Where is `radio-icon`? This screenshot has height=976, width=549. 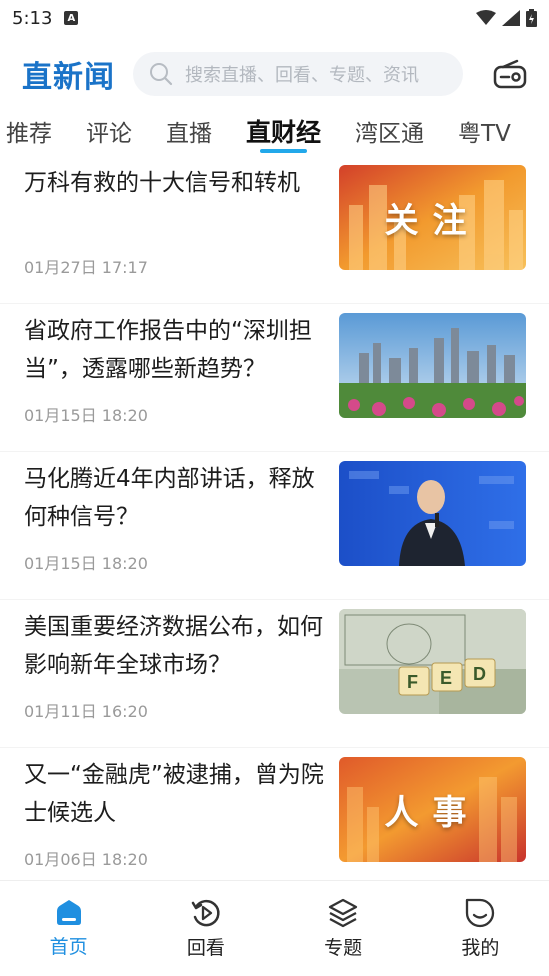
radio-icon is located at coordinates (510, 74).